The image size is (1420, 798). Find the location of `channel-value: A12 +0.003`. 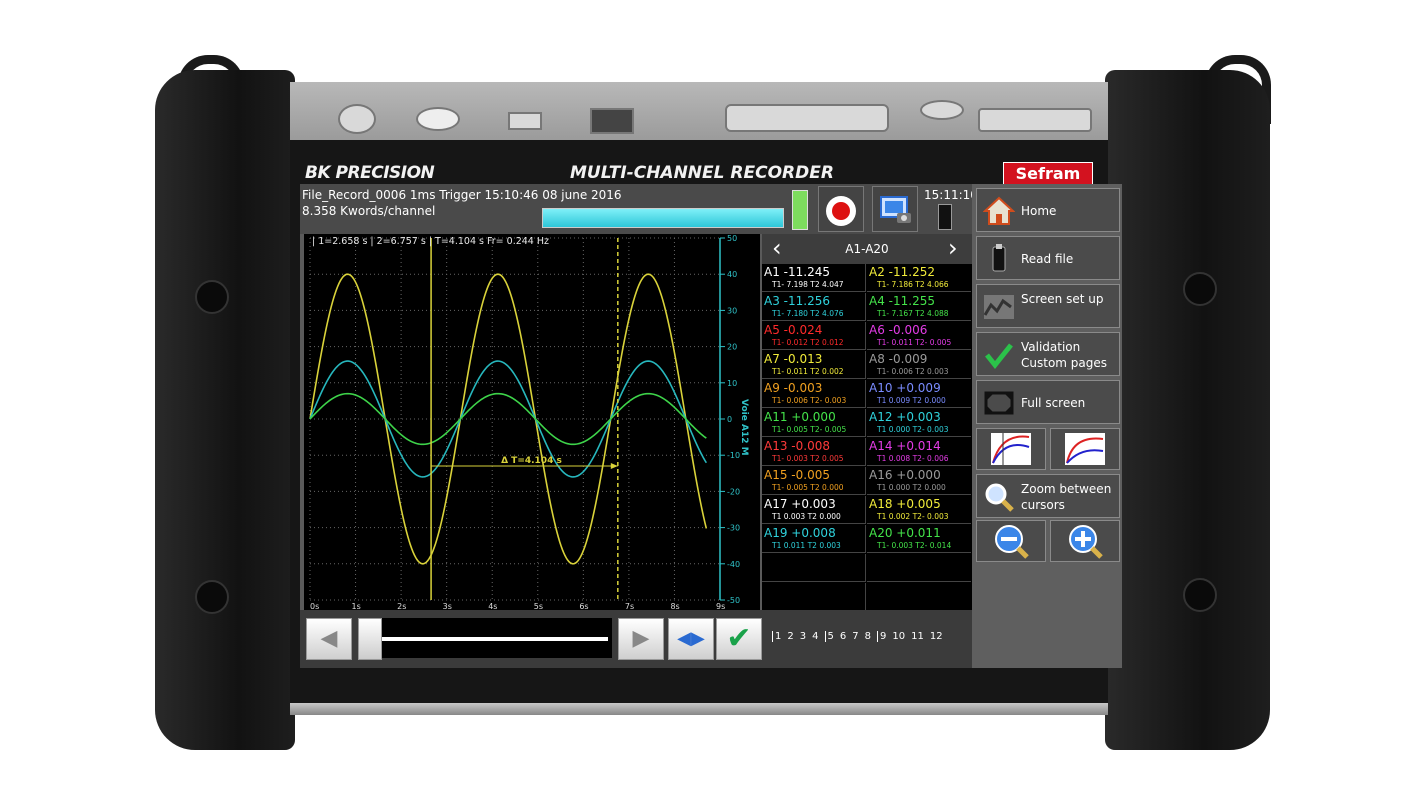

channel-value: A12 +0.003 is located at coordinates (905, 417).